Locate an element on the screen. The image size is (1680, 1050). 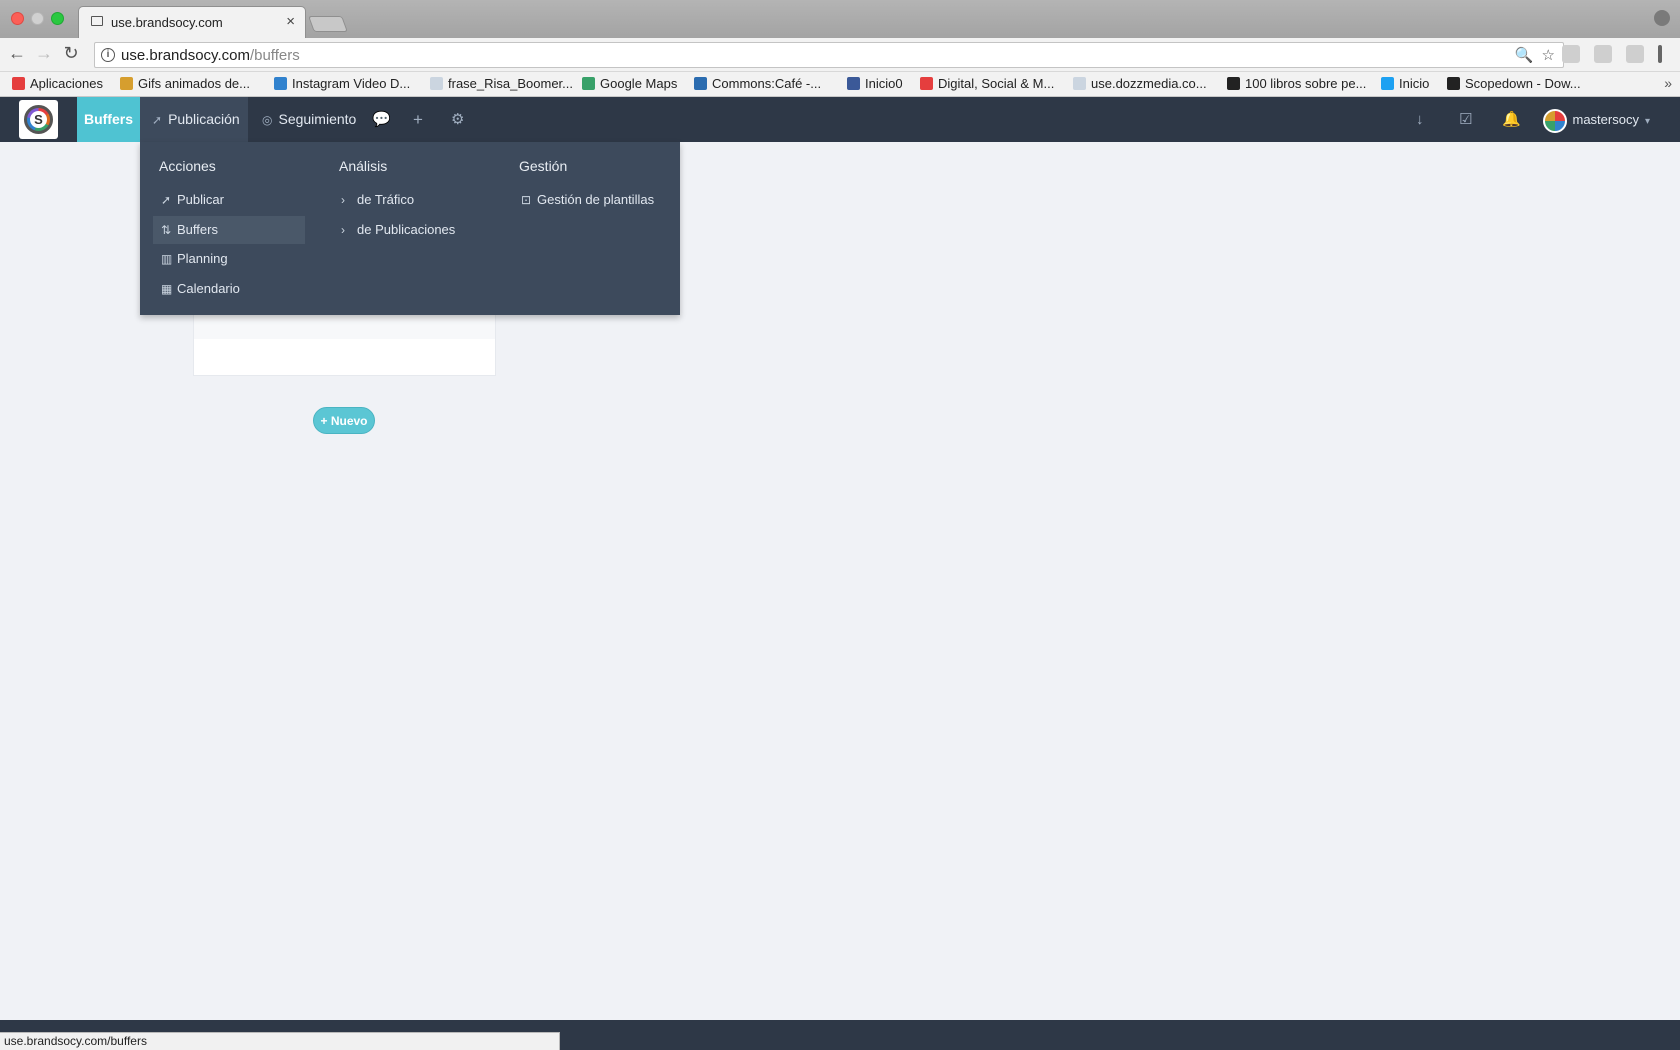
page-icon is located at coordinates (97, 21).